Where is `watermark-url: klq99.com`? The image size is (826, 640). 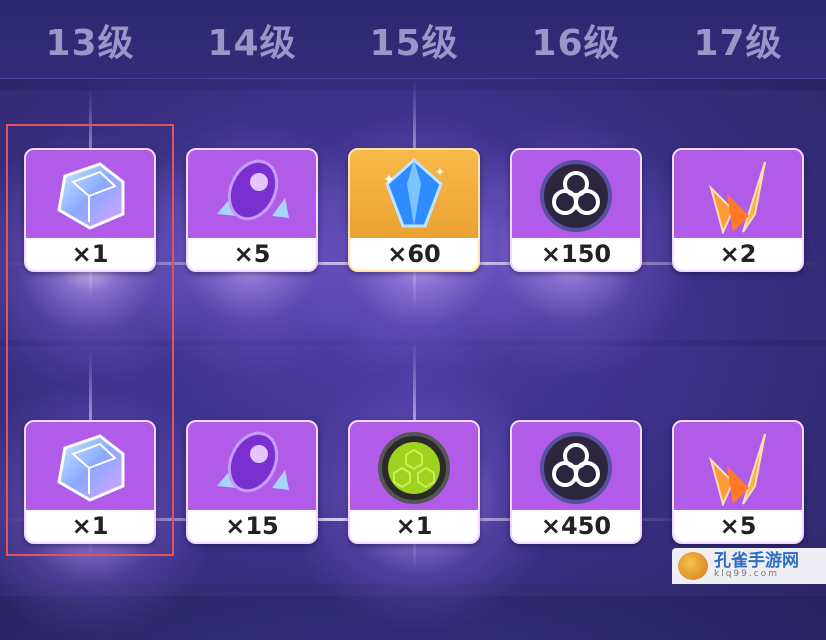 watermark-url: klq99.com is located at coordinates (746, 574).